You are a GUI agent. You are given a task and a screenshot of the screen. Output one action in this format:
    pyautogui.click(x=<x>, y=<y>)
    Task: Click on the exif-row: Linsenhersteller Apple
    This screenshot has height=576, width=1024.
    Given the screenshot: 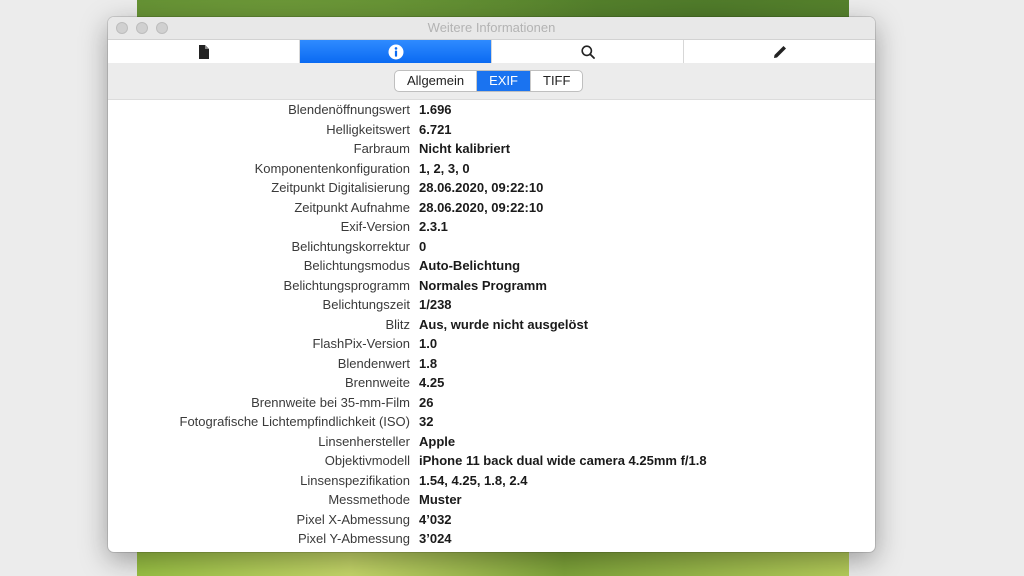 What is the action you would take?
    pyautogui.click(x=491, y=441)
    